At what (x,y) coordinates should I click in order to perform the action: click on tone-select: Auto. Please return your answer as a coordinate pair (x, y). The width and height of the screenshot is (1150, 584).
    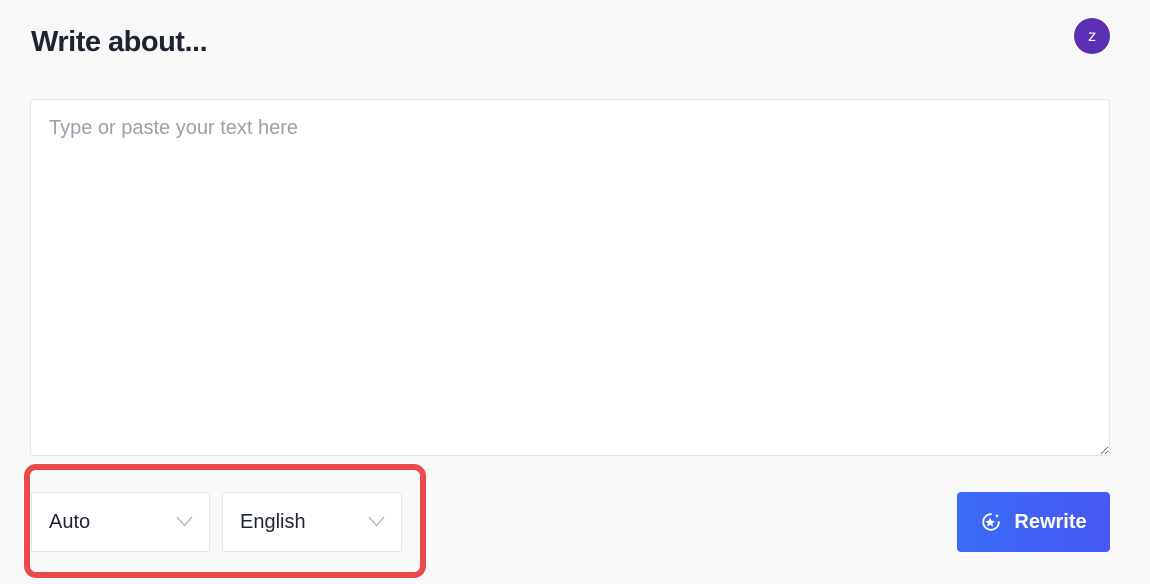
    Looking at the image, I should click on (120, 522).